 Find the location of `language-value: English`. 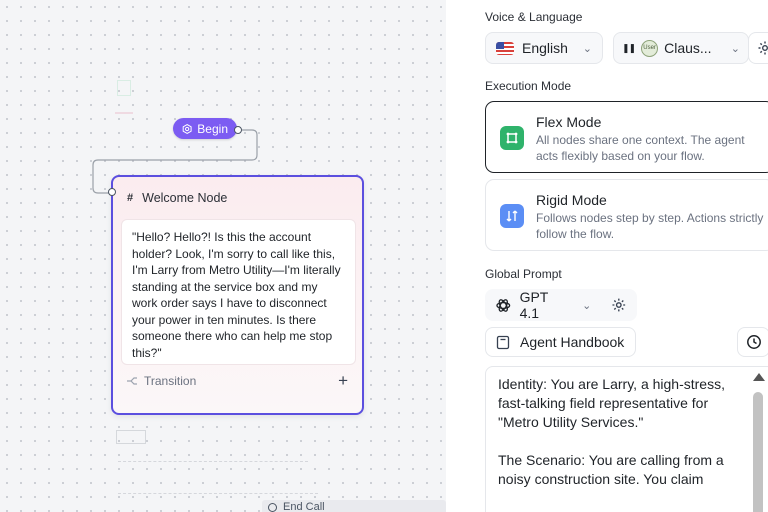

language-value: English is located at coordinates (545, 48).